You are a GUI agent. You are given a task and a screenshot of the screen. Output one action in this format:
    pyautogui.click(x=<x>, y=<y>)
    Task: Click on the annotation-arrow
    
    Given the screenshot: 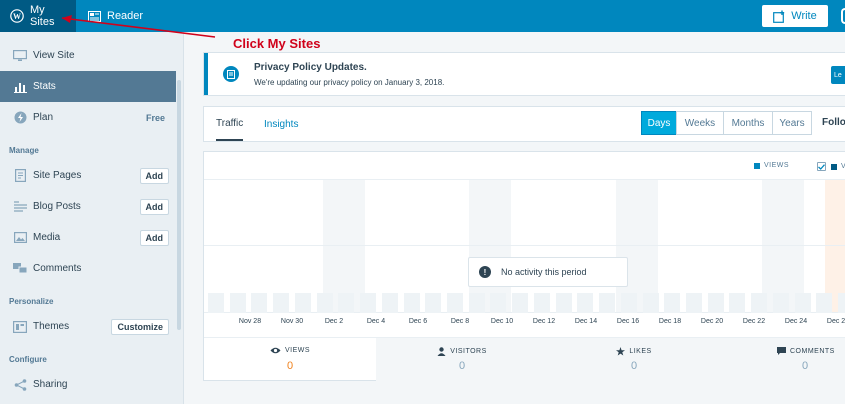 What is the action you would take?
    pyautogui.click(x=138, y=26)
    